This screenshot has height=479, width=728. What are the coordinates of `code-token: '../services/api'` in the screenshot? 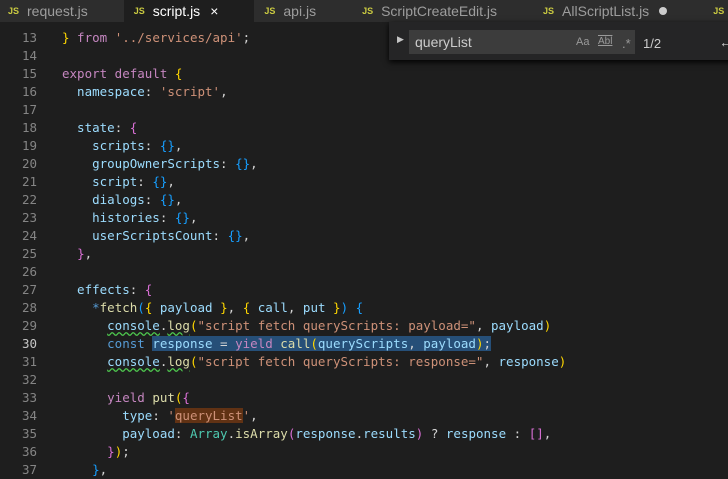 It's located at (179, 37).